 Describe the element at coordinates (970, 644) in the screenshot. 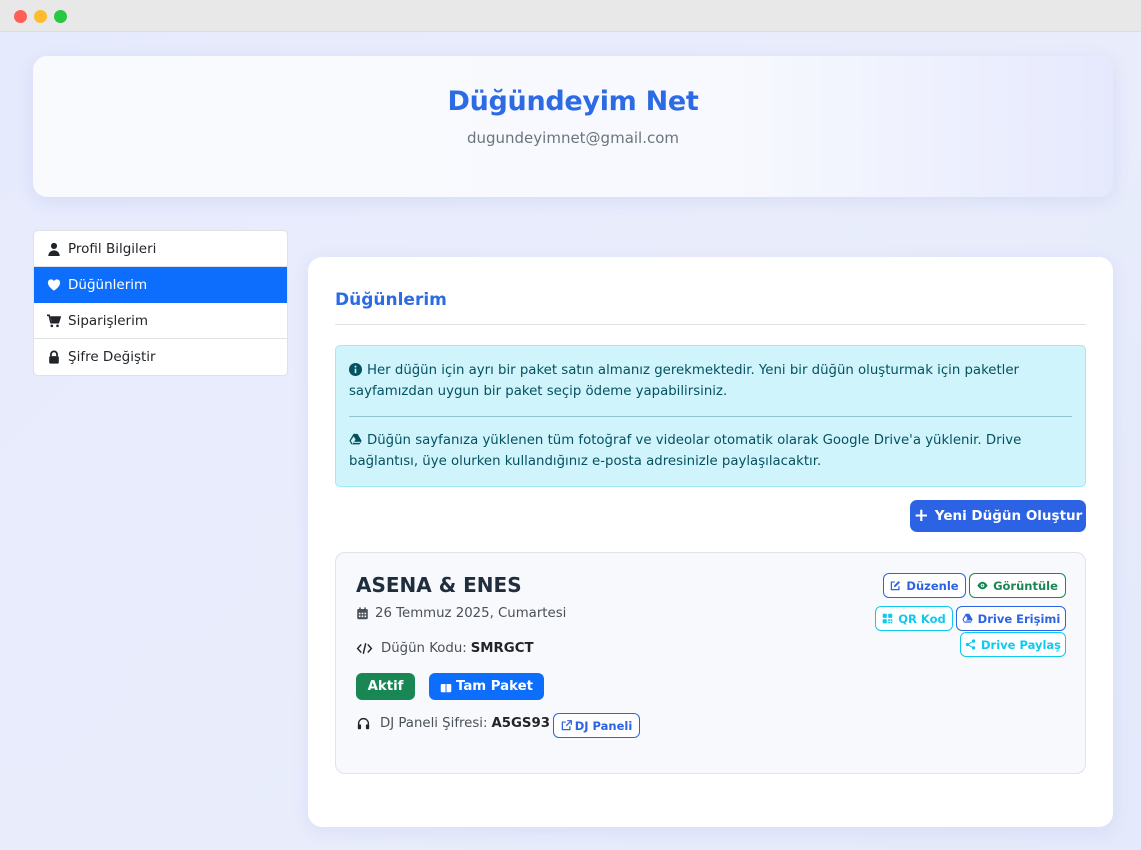

I see `share-icon` at that location.